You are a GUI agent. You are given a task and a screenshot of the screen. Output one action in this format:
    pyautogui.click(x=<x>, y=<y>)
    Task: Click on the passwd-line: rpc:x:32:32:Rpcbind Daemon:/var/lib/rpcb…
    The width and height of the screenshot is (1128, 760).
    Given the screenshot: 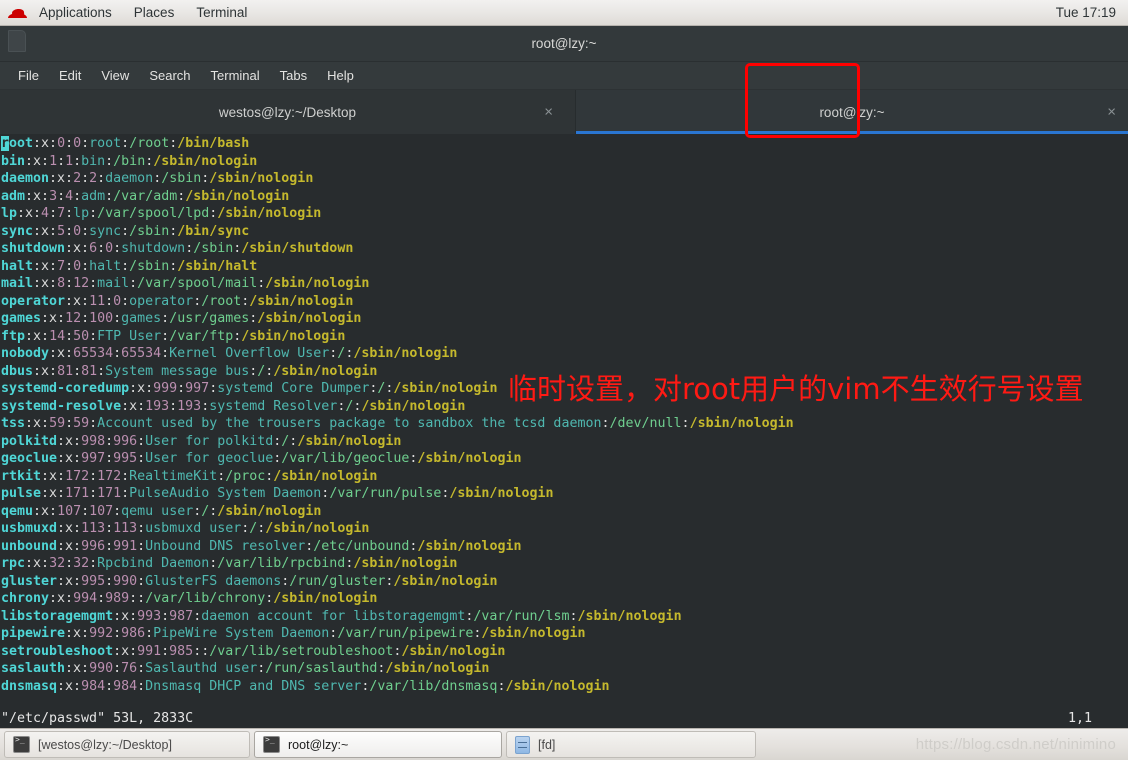 What is the action you would take?
    pyautogui.click(x=229, y=563)
    